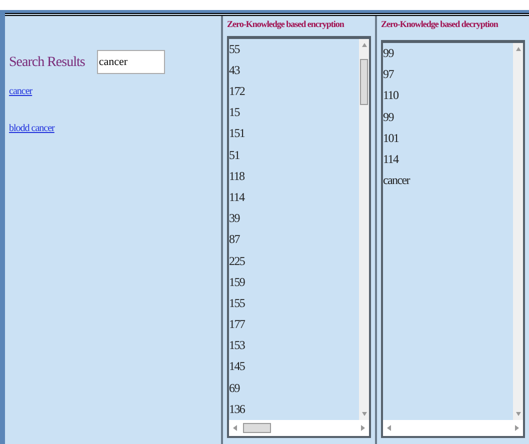  Describe the element at coordinates (235, 219) in the screenshot. I see `text-line: 39` at that location.